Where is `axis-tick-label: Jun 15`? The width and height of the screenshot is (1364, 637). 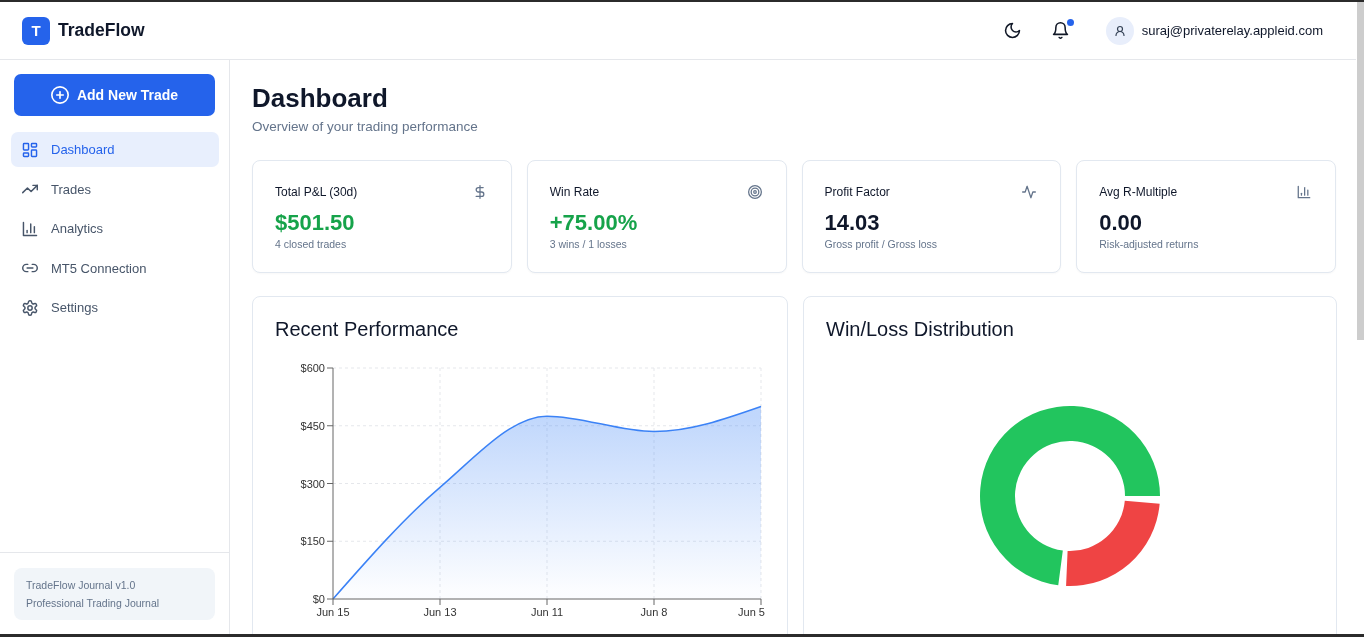
axis-tick-label: Jun 15 is located at coordinates (333, 612).